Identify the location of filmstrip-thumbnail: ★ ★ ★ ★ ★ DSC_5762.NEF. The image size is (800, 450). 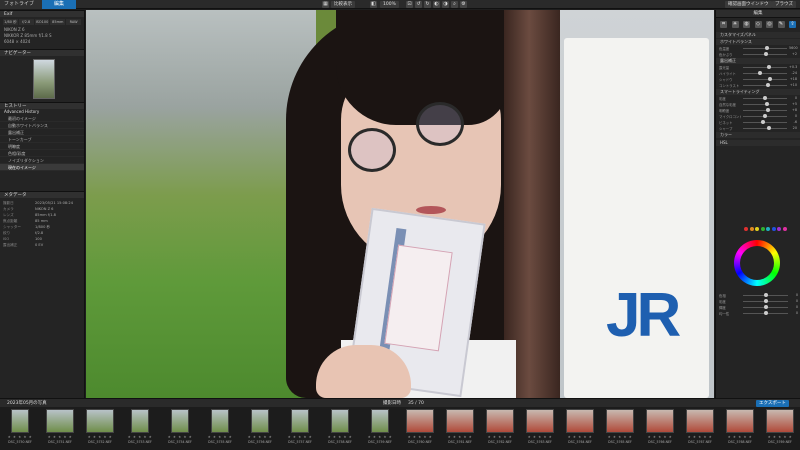
(500, 428).